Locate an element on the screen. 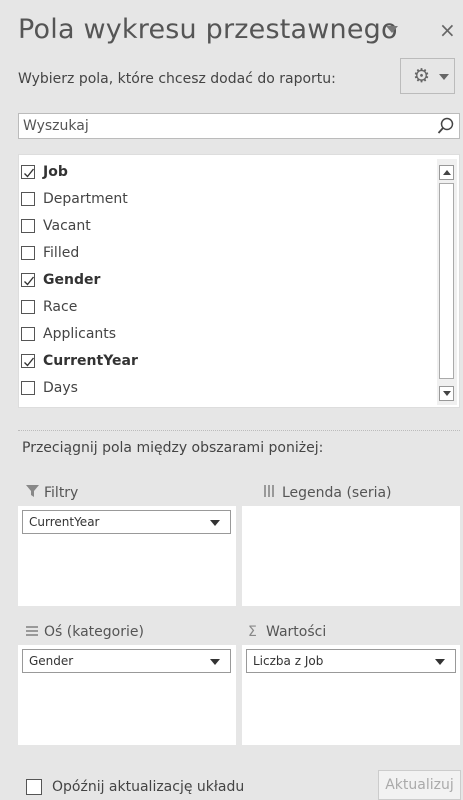  field-label: Applicants is located at coordinates (80, 334).